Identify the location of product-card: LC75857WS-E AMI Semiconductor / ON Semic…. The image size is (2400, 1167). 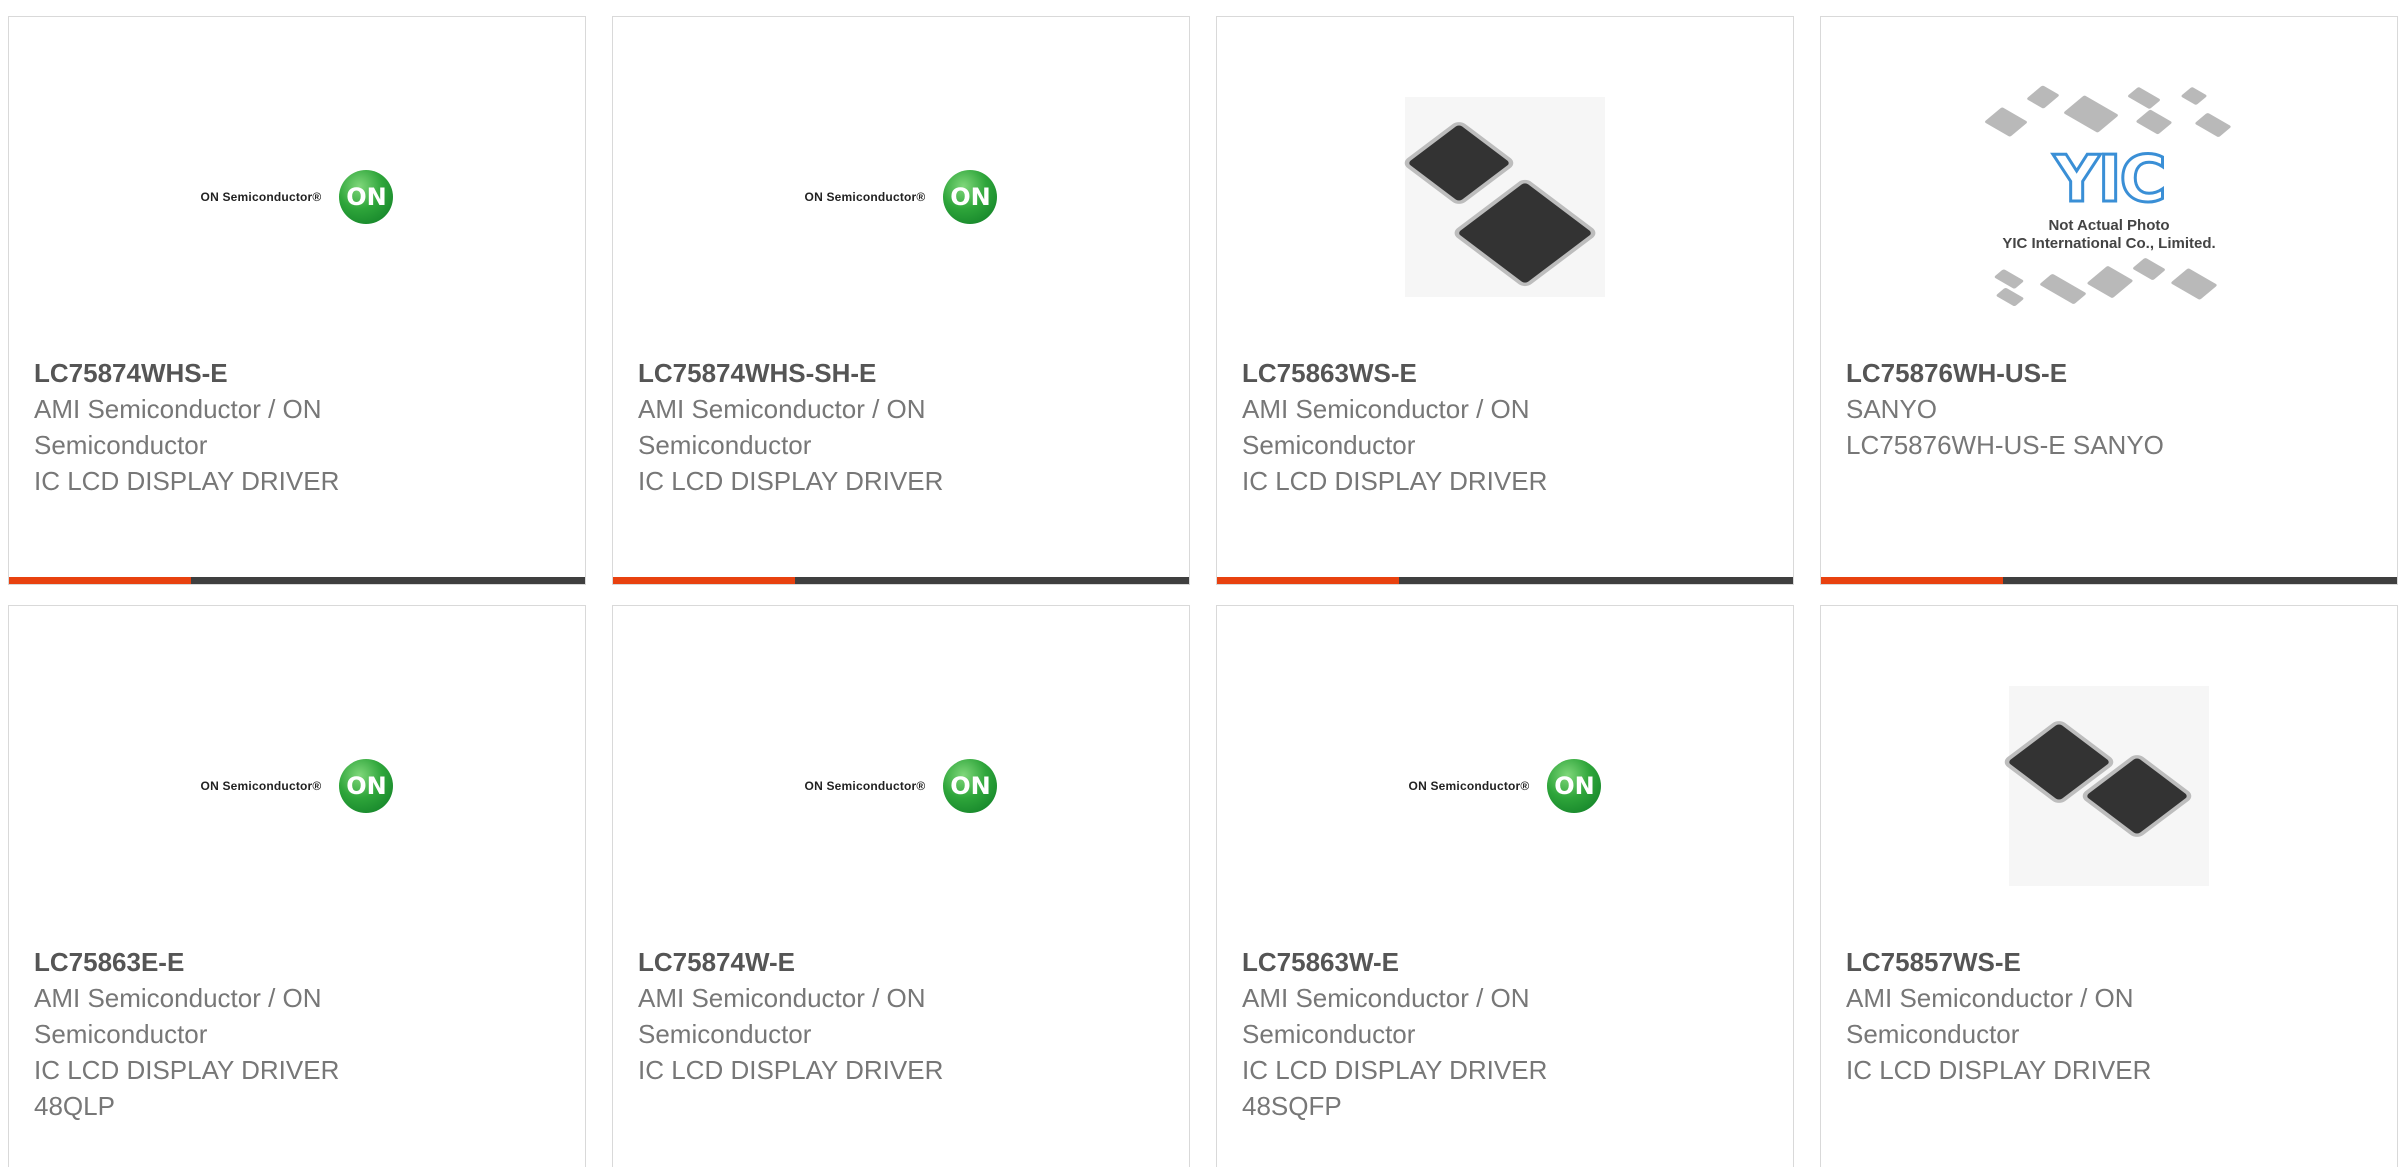
(2109, 886).